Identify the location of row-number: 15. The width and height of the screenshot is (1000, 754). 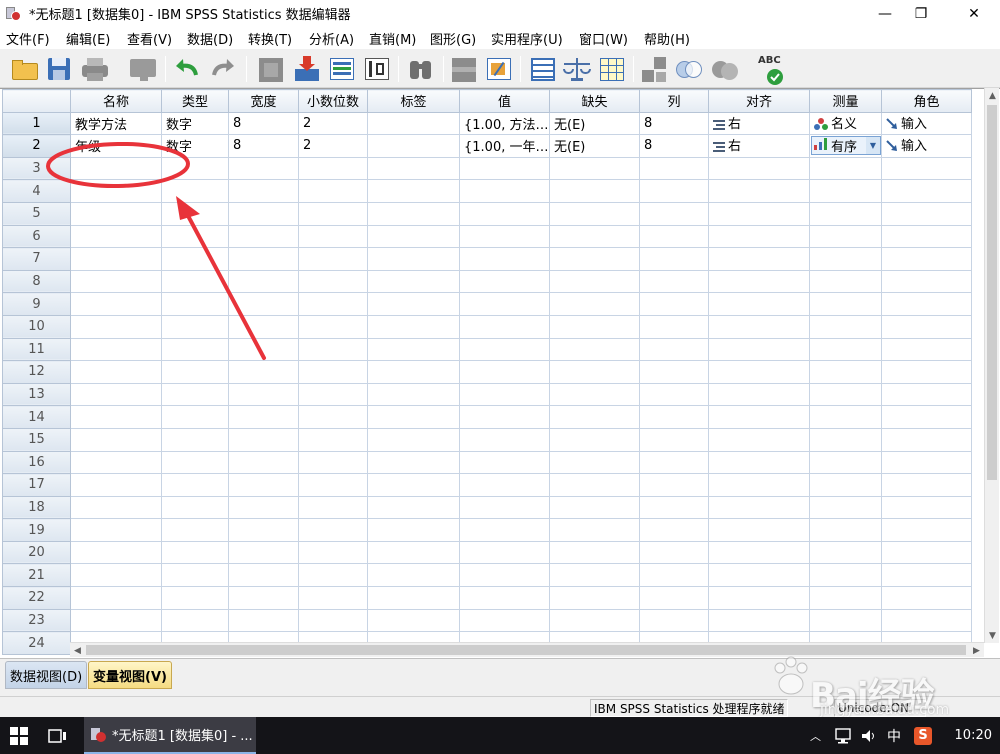
(36, 439).